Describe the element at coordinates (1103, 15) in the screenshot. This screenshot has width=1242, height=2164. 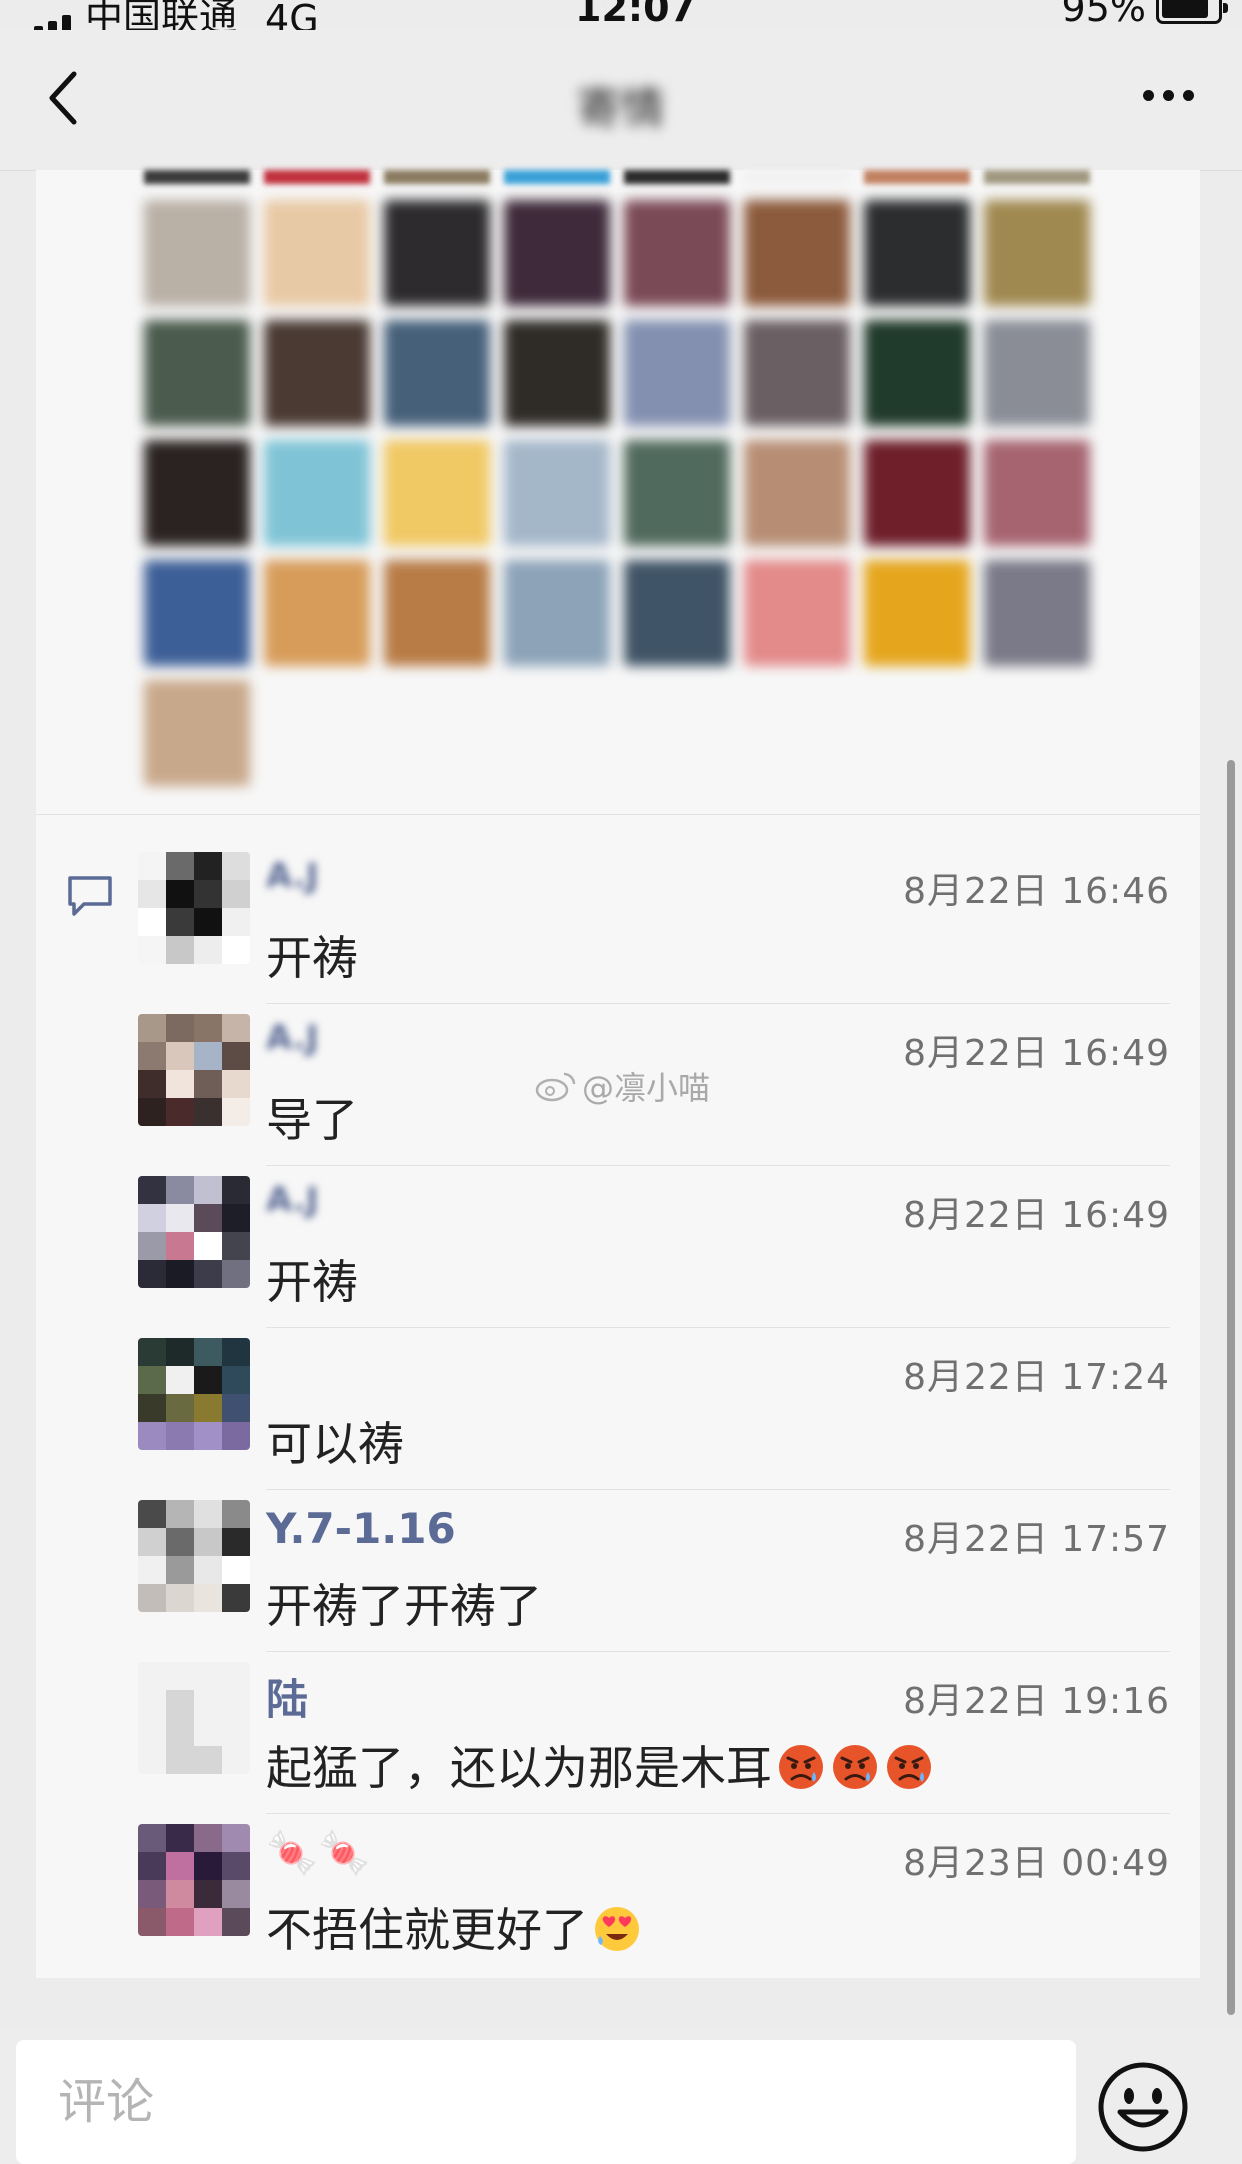
I see `battery-percent: 95%` at that location.